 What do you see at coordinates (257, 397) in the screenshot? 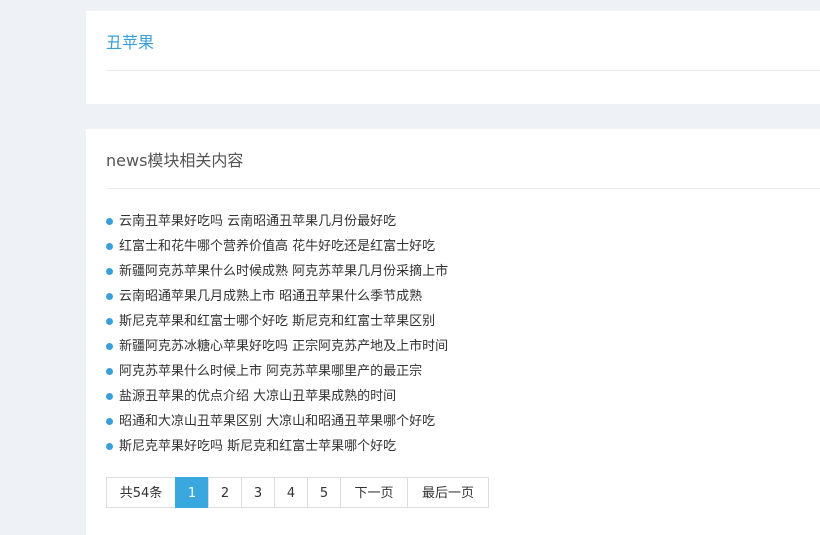
I see `news-link: 盐源丑苹果的优点介绍 大凉山丑苹果成熟的时间` at bounding box center [257, 397].